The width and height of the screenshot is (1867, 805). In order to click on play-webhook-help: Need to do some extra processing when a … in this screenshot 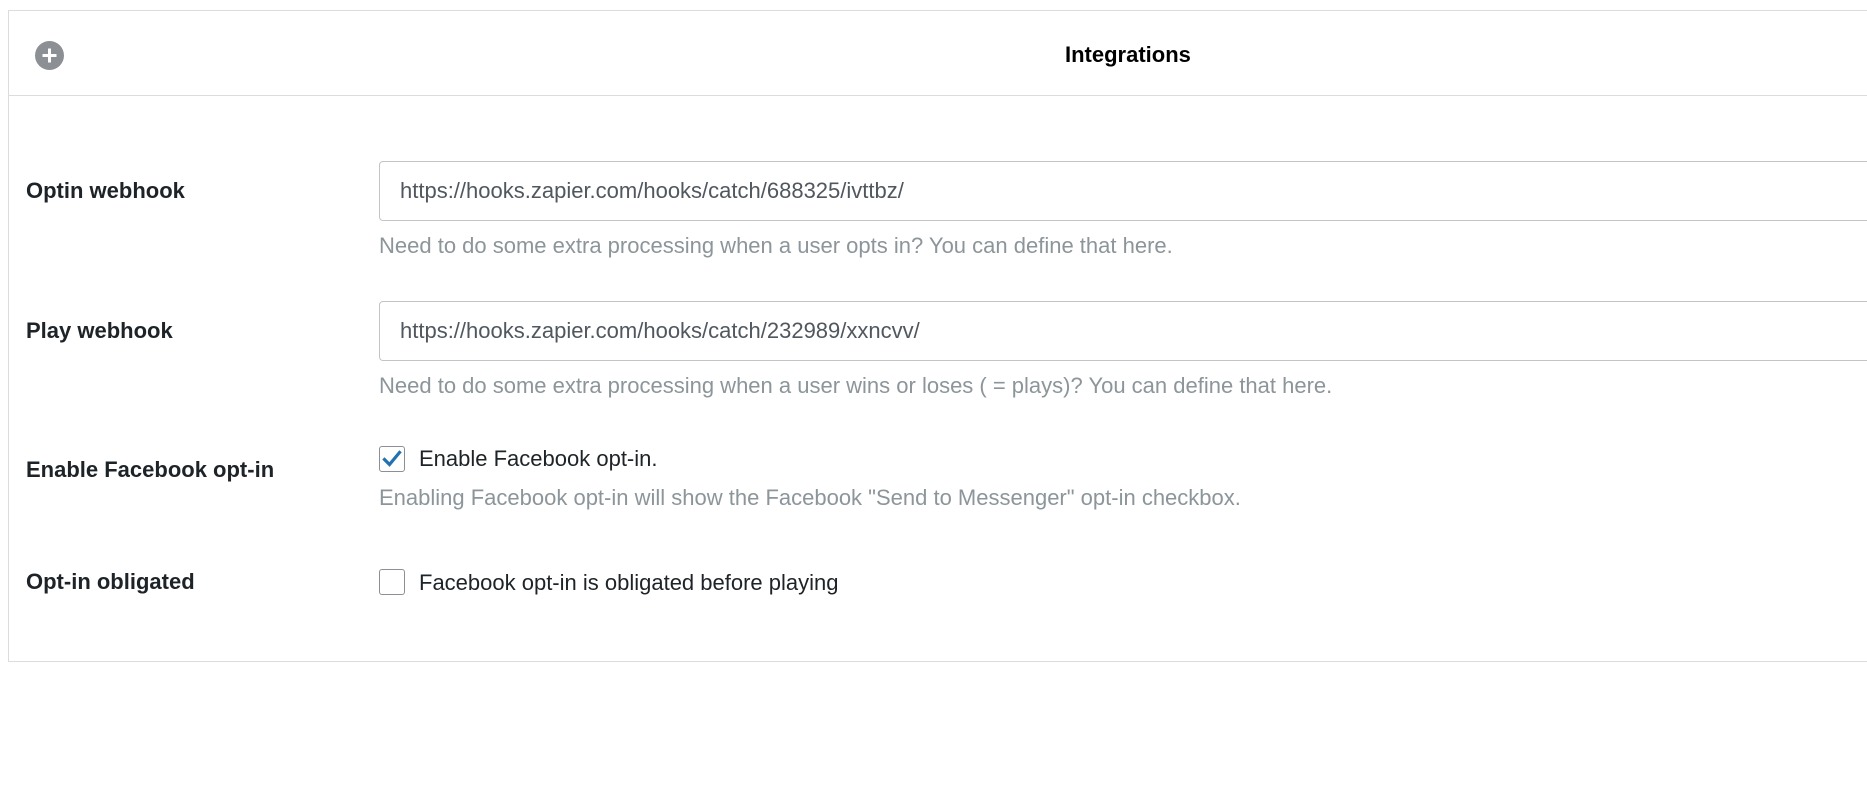, I will do `click(856, 385)`.